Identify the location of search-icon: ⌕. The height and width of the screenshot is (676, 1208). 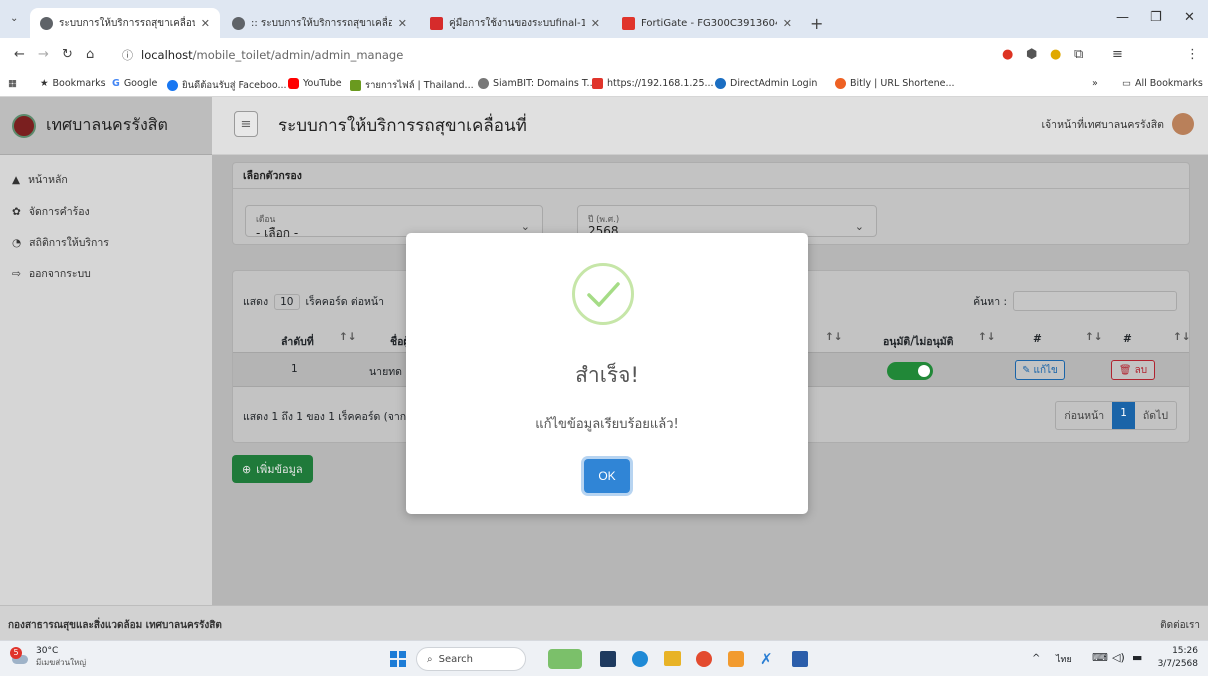
(430, 659).